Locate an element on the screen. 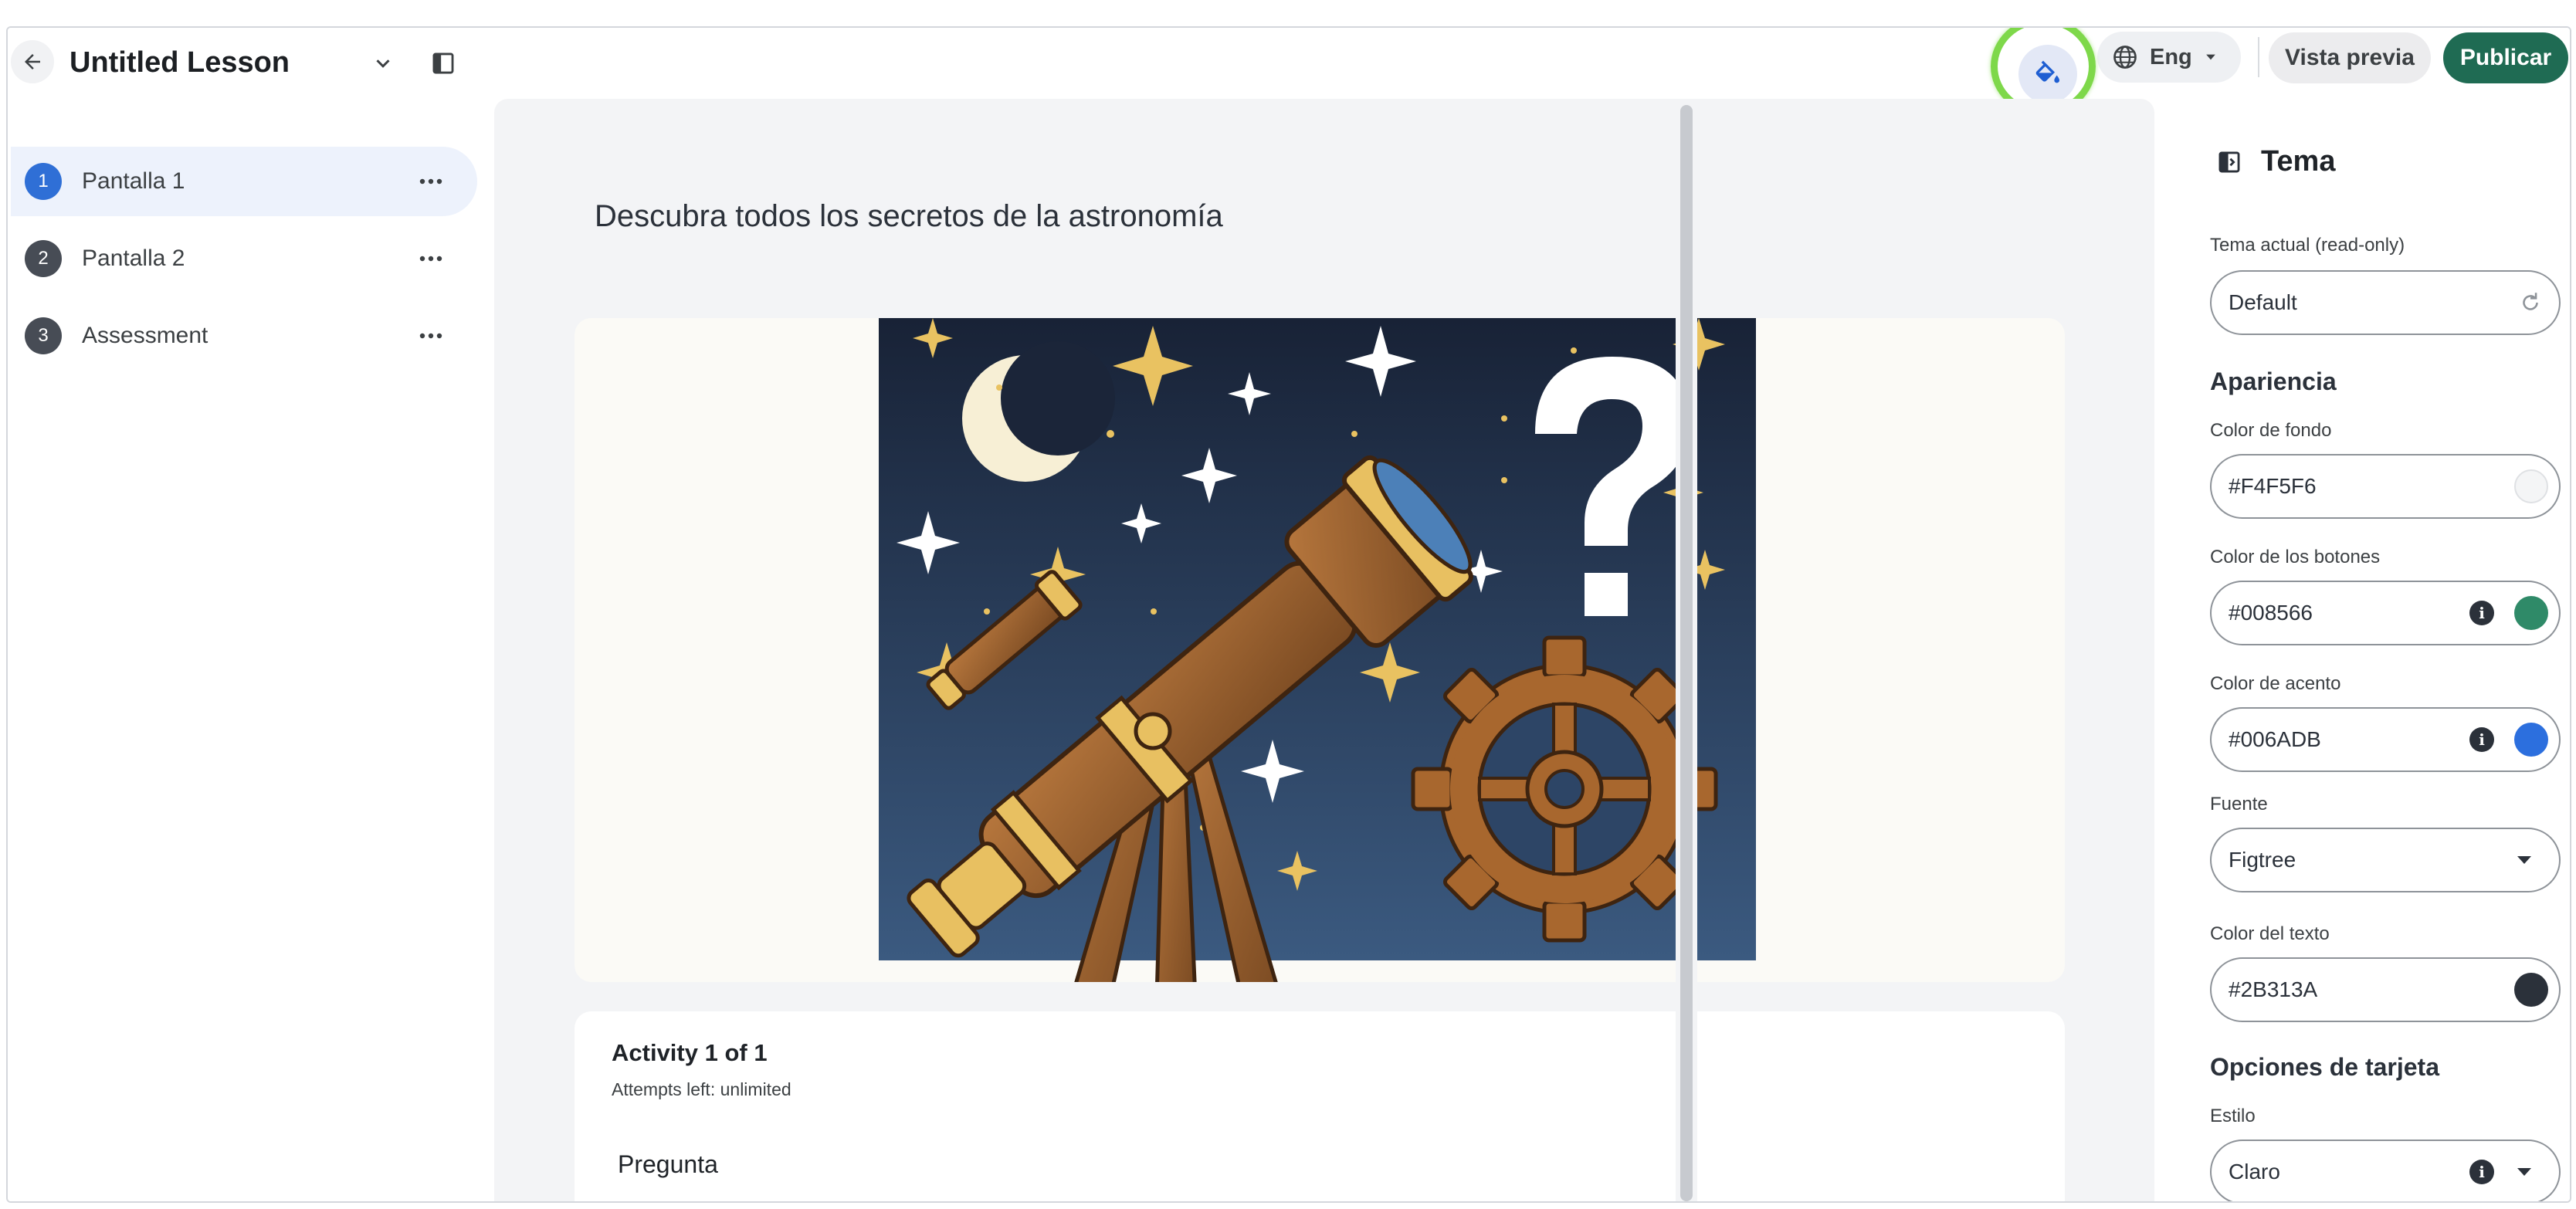 The width and height of the screenshot is (2576, 1209). appearance-title: Apariencia is located at coordinates (2273, 381).